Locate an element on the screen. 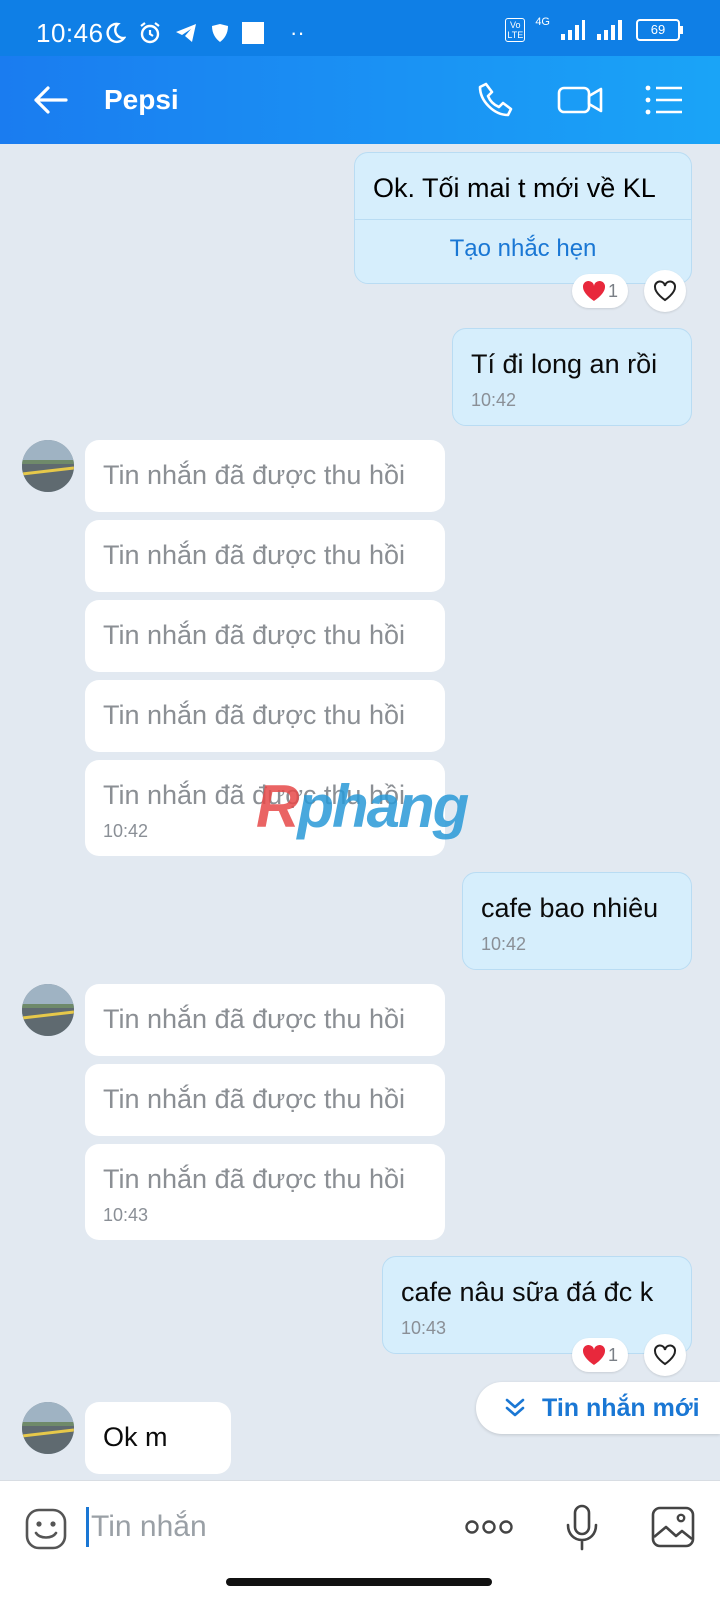  new-messages-button: Tin nhắn mới is located at coordinates (598, 1408).